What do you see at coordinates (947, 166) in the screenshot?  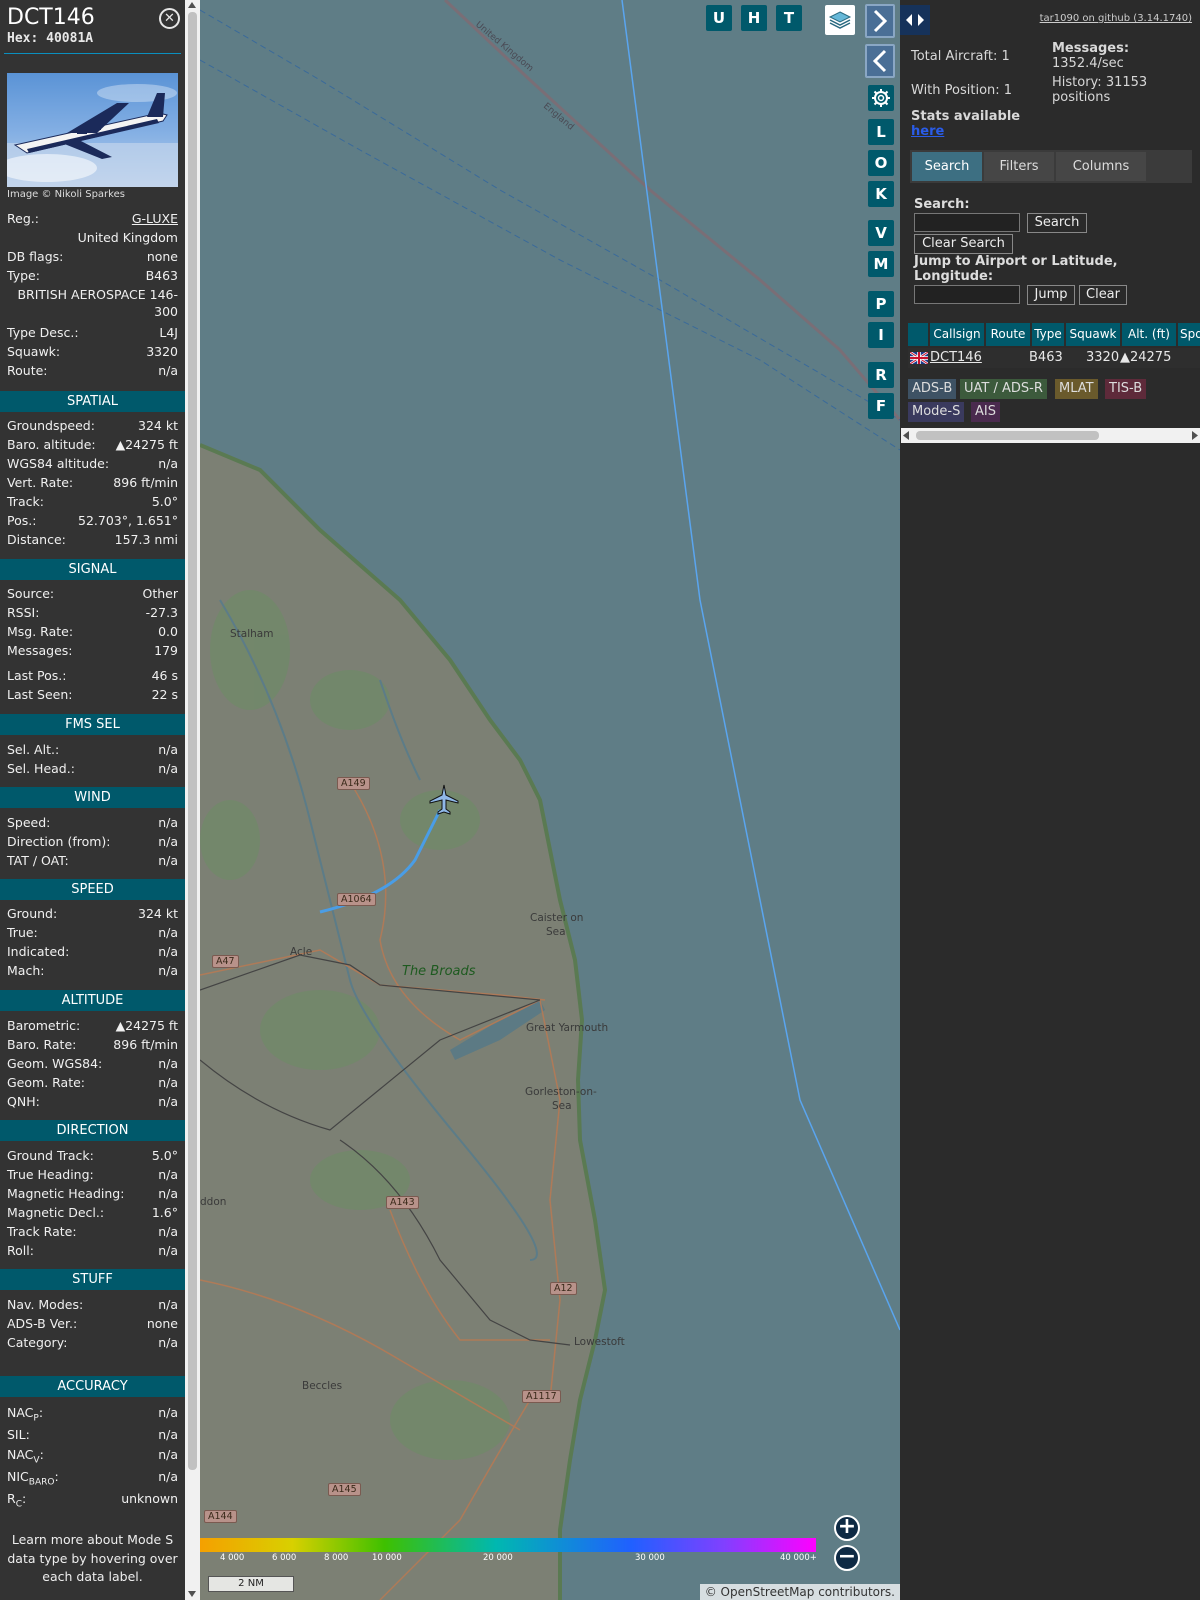 I see `tab-search: Search` at bounding box center [947, 166].